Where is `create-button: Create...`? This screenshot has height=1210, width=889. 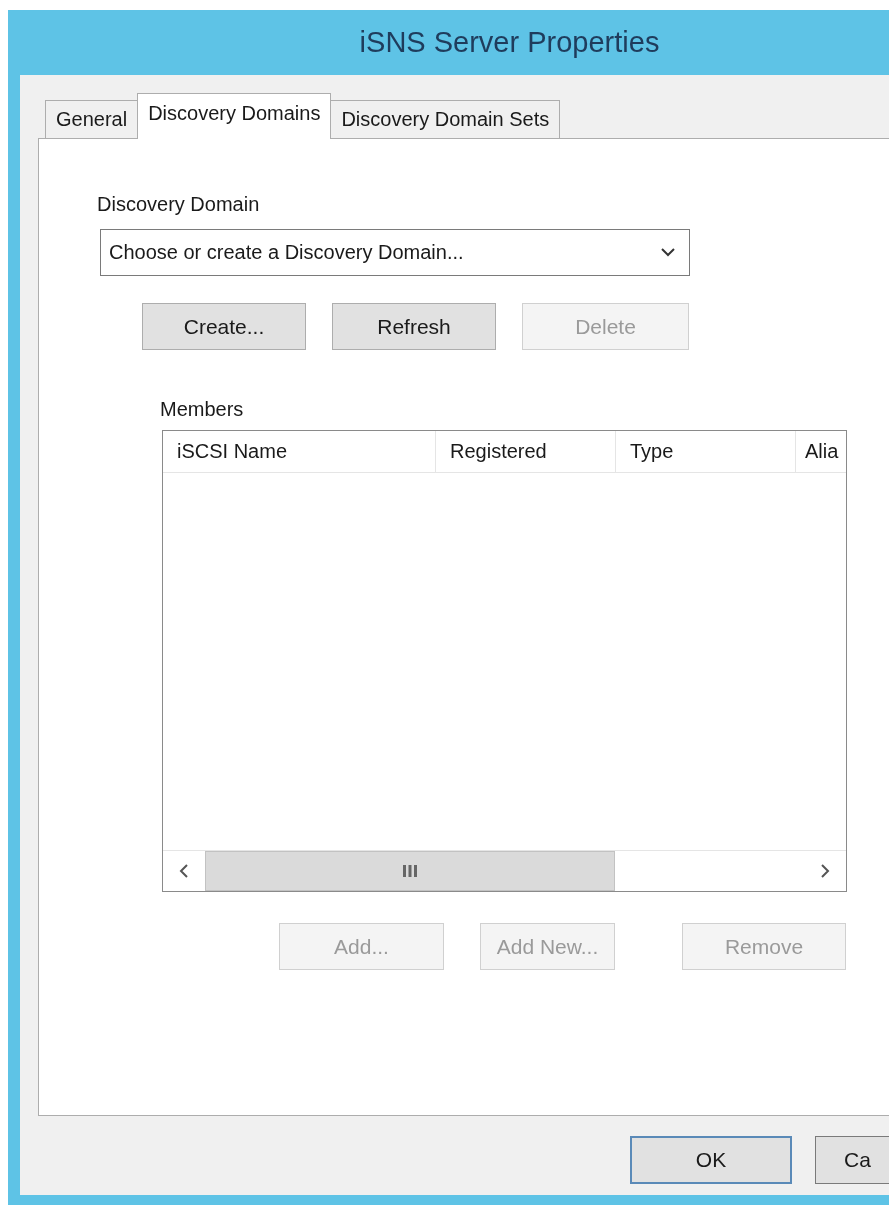 create-button: Create... is located at coordinates (224, 326).